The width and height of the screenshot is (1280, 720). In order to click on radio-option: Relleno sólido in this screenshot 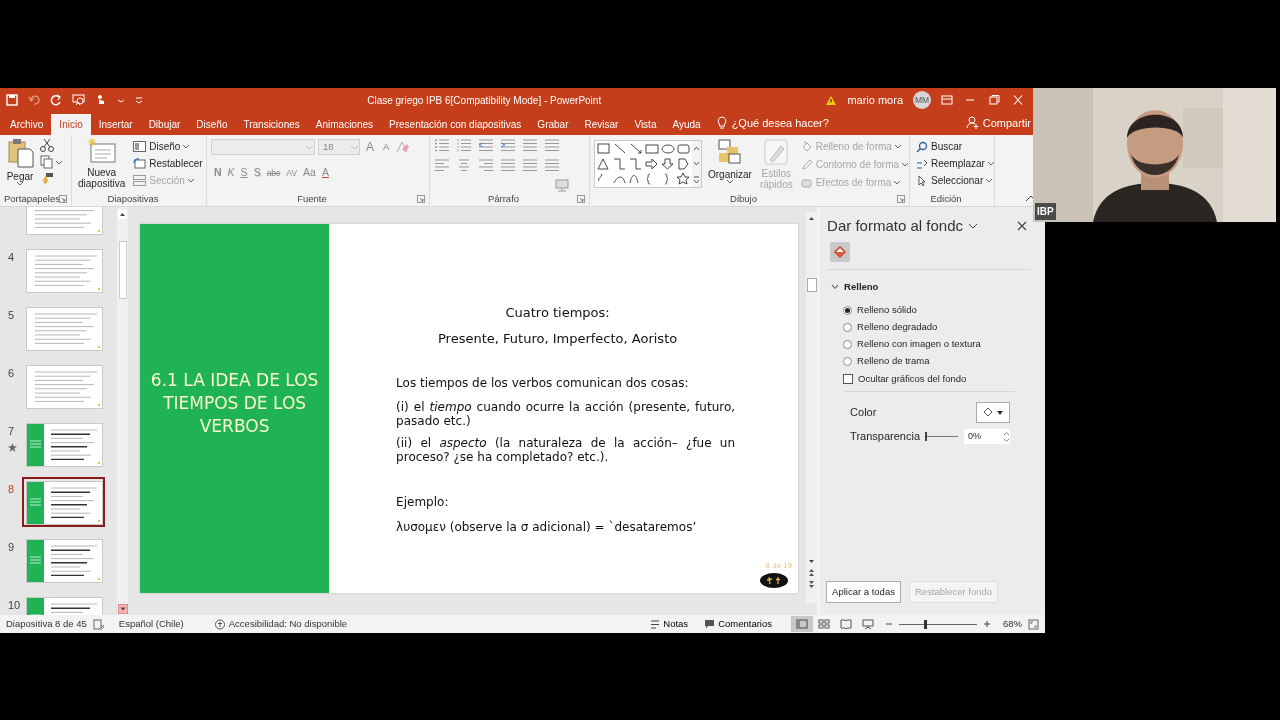, I will do `click(880, 310)`.